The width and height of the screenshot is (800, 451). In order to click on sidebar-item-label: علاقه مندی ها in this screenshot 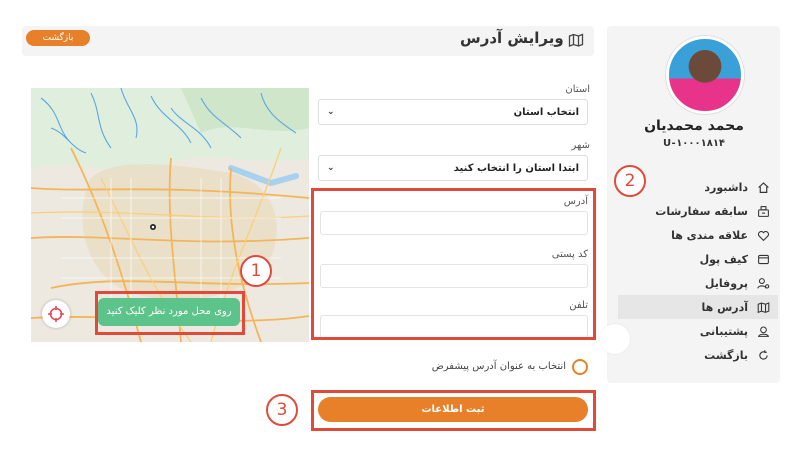, I will do `click(709, 235)`.